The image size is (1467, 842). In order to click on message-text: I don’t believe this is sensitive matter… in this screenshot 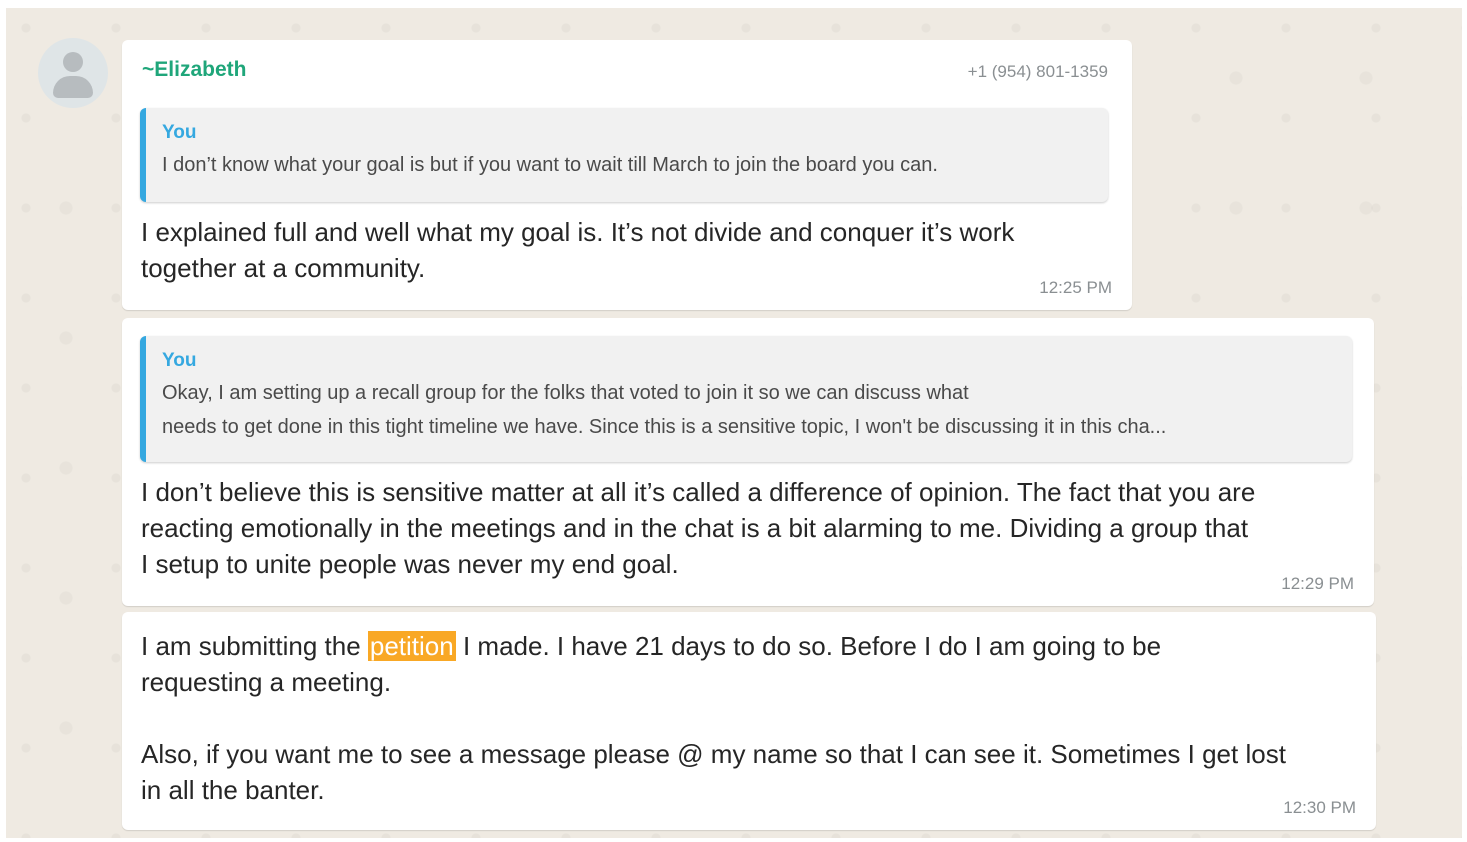, I will do `click(698, 528)`.